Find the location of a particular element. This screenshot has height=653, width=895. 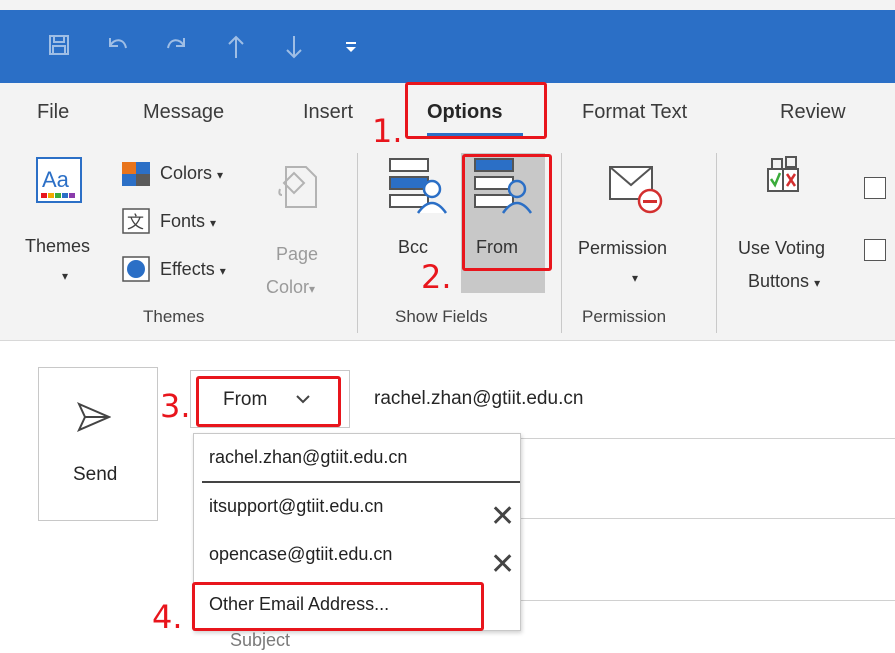

dropdown-item: rachel.zhan@gtiit.edu.cn is located at coordinates (357, 459).